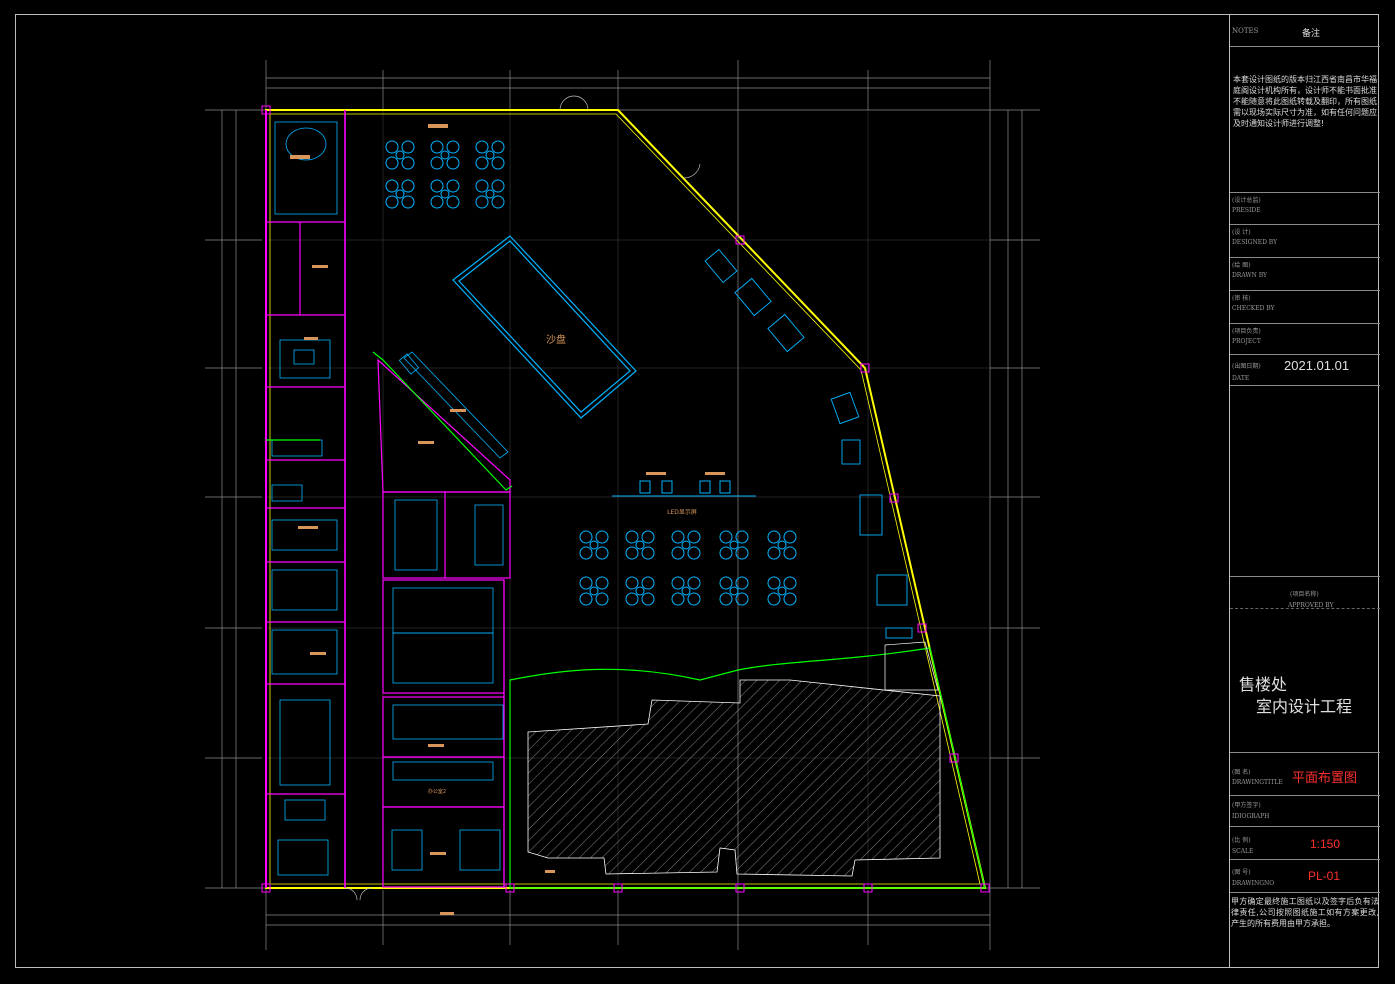  Describe the element at coordinates (1305, 235) in the screenshot. I see `designed-row: (设 计) DESIGNED BY` at that location.